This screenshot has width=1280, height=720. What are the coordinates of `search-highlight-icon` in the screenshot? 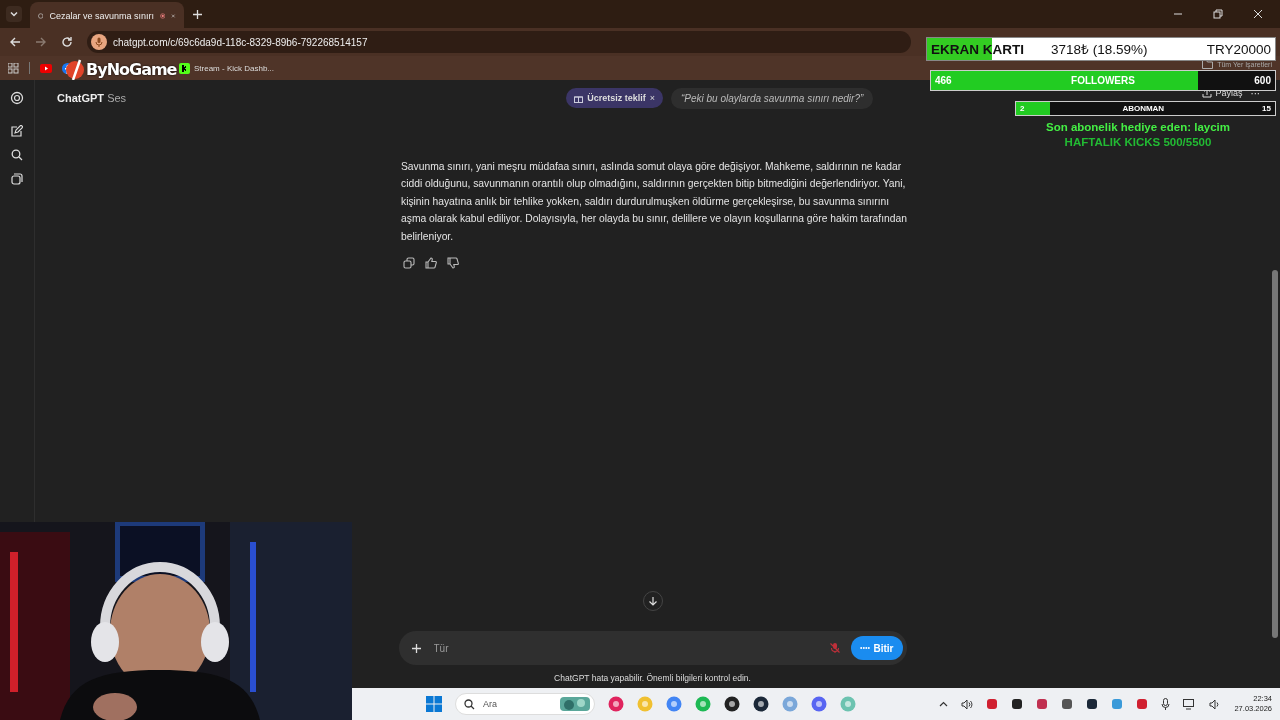 It's located at (575, 704).